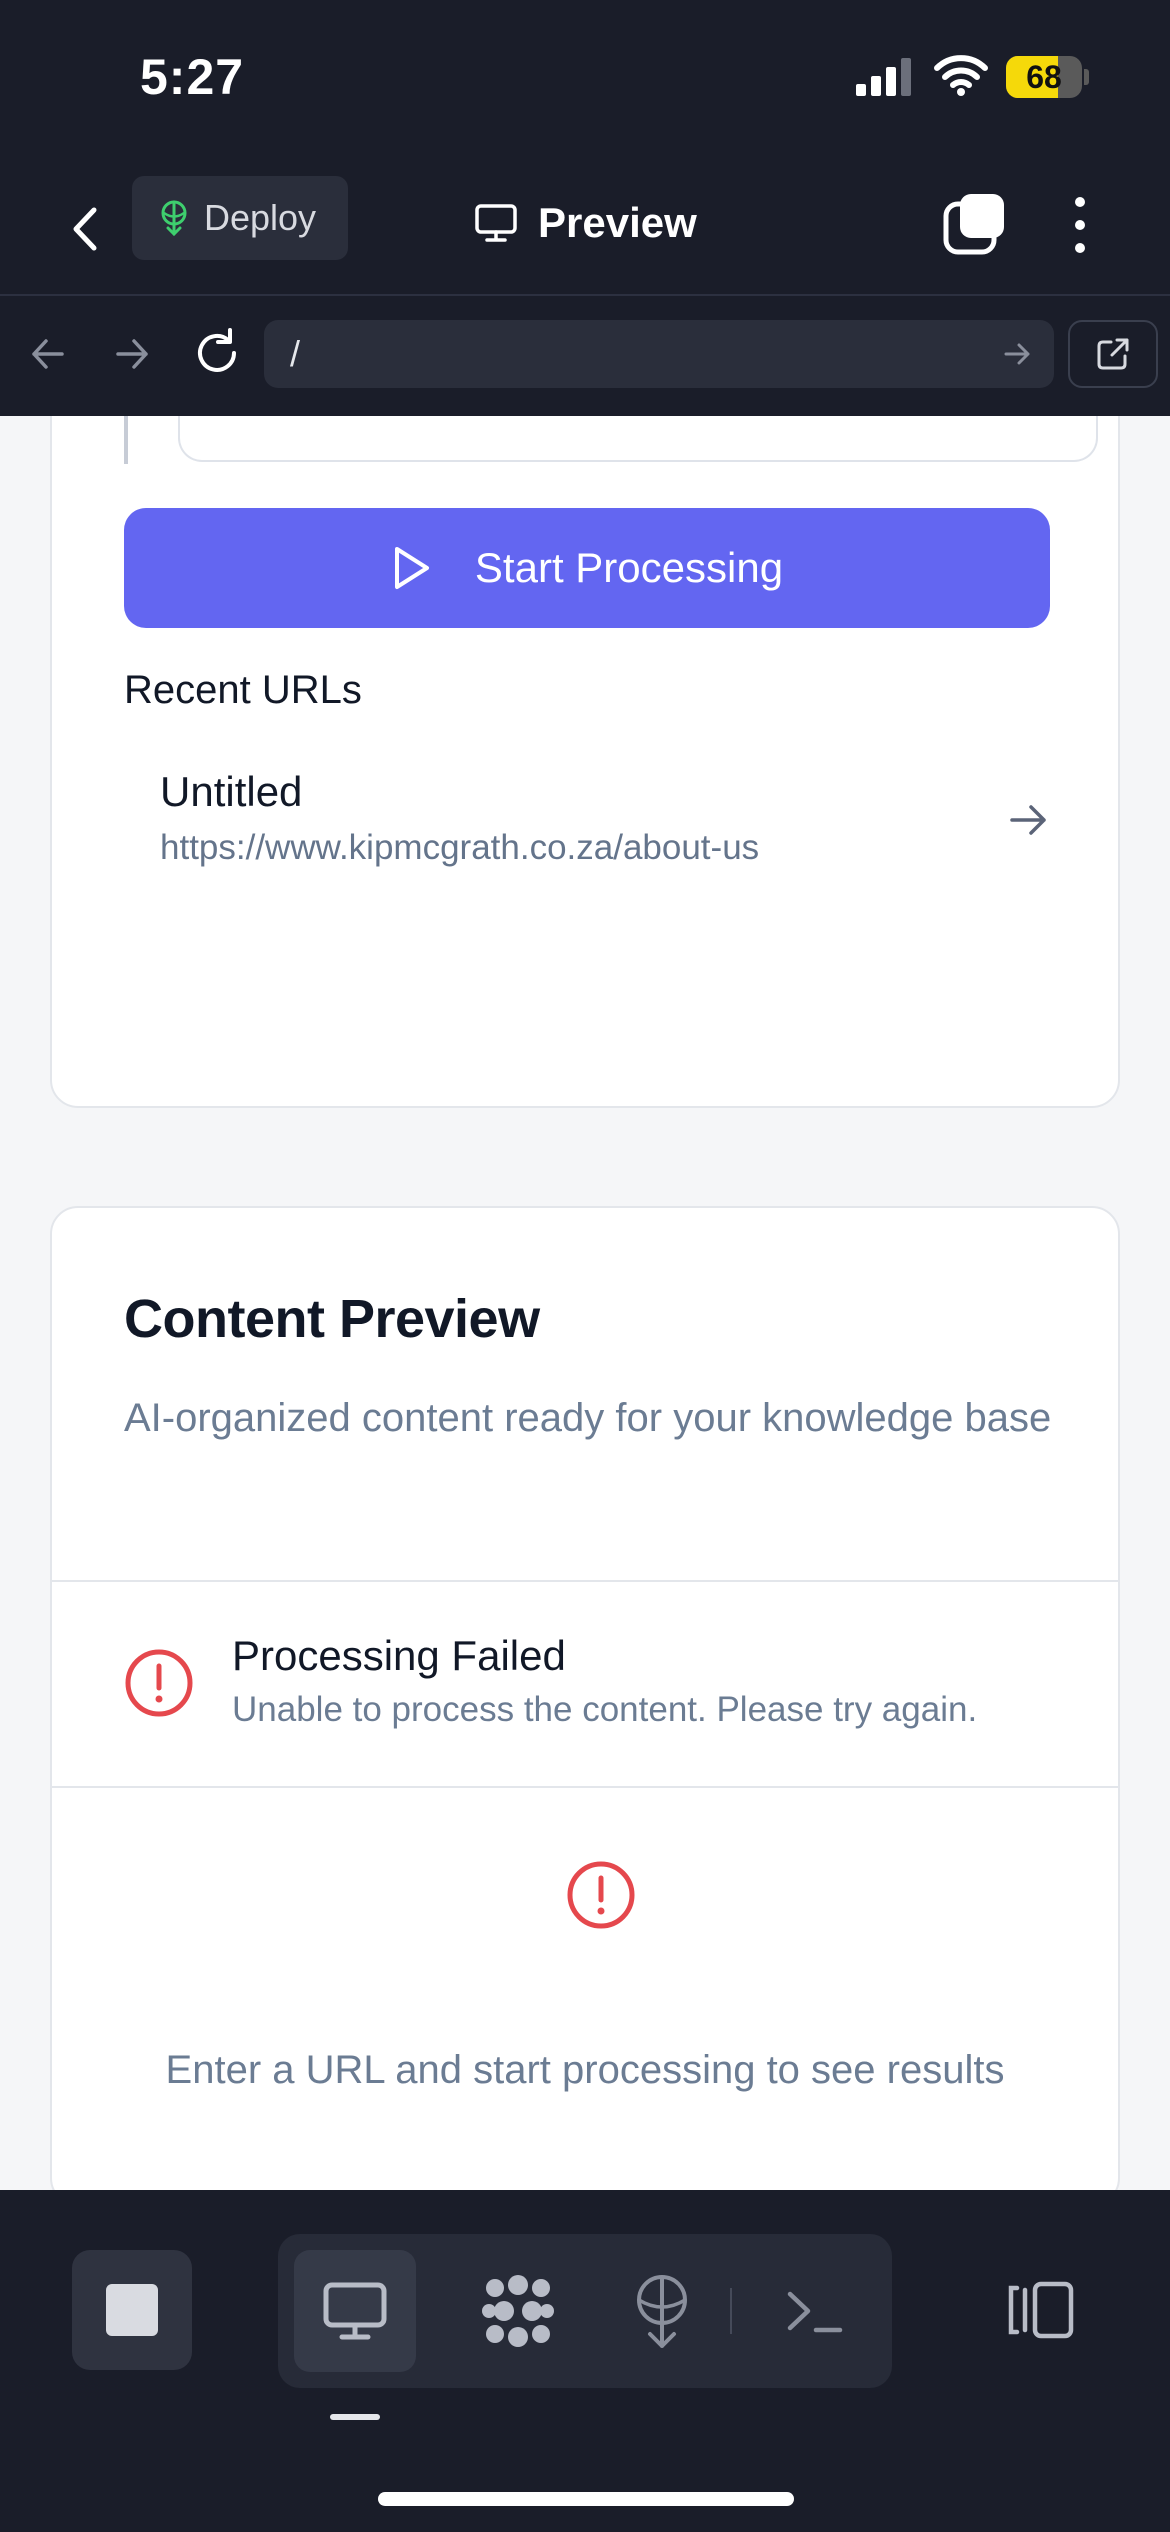 The height and width of the screenshot is (2532, 1170). I want to click on deploy-button: Deploy, so click(240, 218).